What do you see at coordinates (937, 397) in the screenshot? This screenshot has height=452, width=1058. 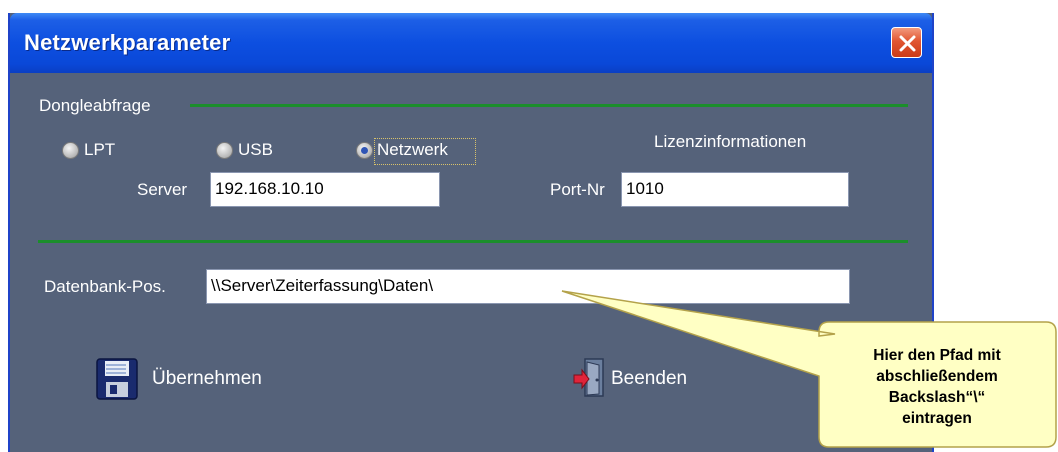 I see `callout-line-3: Backslash“\“` at bounding box center [937, 397].